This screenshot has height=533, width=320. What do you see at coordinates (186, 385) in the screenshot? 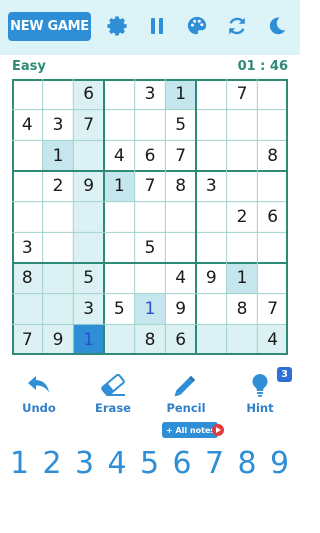
I see `pencil-icon` at bounding box center [186, 385].